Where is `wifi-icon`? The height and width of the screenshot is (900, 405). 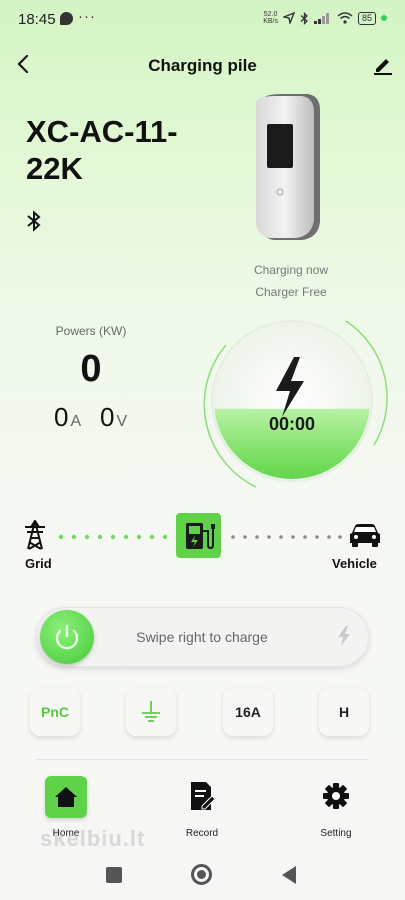
wifi-icon is located at coordinates (345, 18).